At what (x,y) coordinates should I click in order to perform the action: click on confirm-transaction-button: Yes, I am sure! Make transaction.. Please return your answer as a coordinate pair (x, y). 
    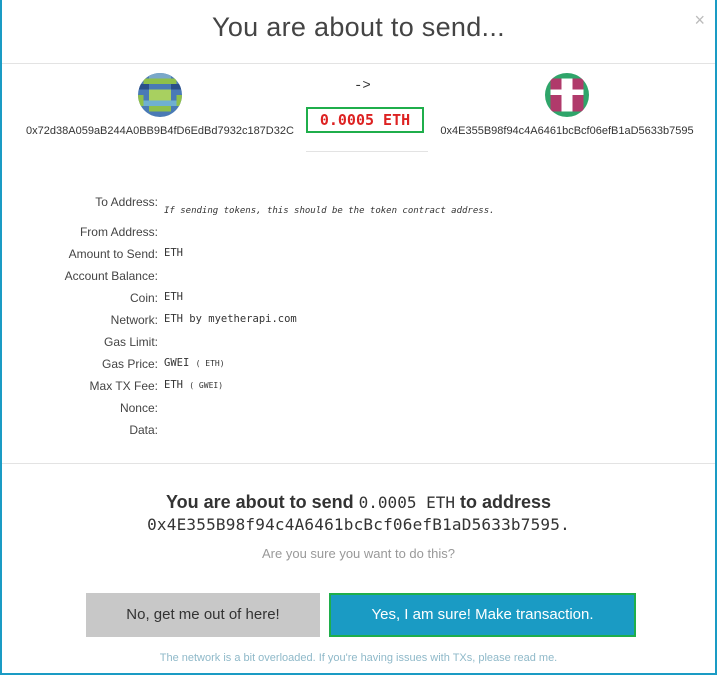
    Looking at the image, I should click on (482, 615).